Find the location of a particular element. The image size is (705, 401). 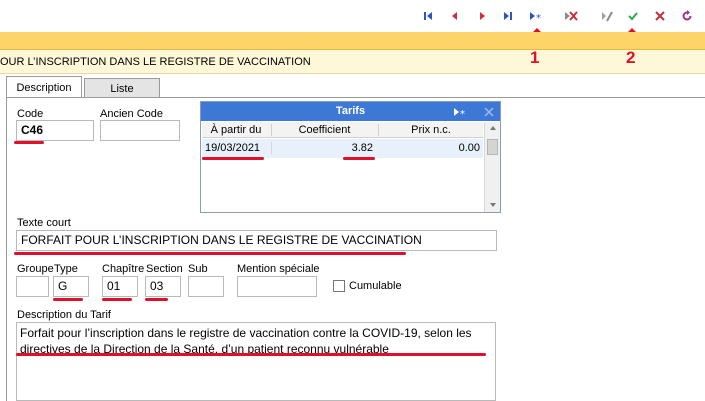

column-header-date: À partir du is located at coordinates (236, 130).